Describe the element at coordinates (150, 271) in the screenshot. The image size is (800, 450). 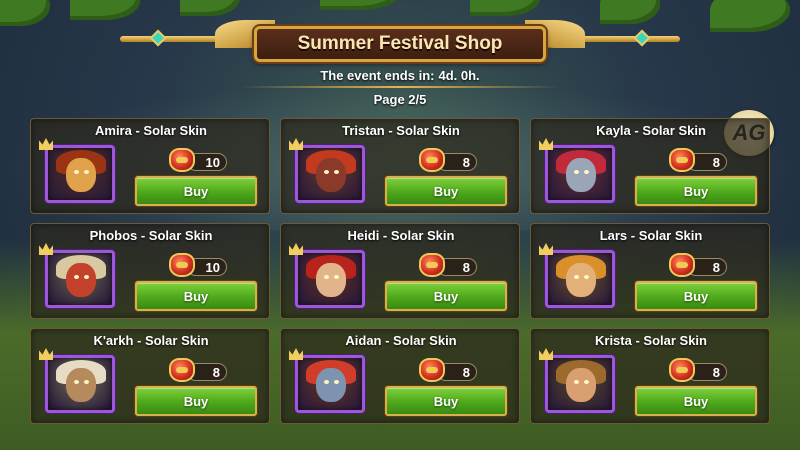
I see `shop-item-card: Phobos - Solar Skin 10 Buy` at that location.